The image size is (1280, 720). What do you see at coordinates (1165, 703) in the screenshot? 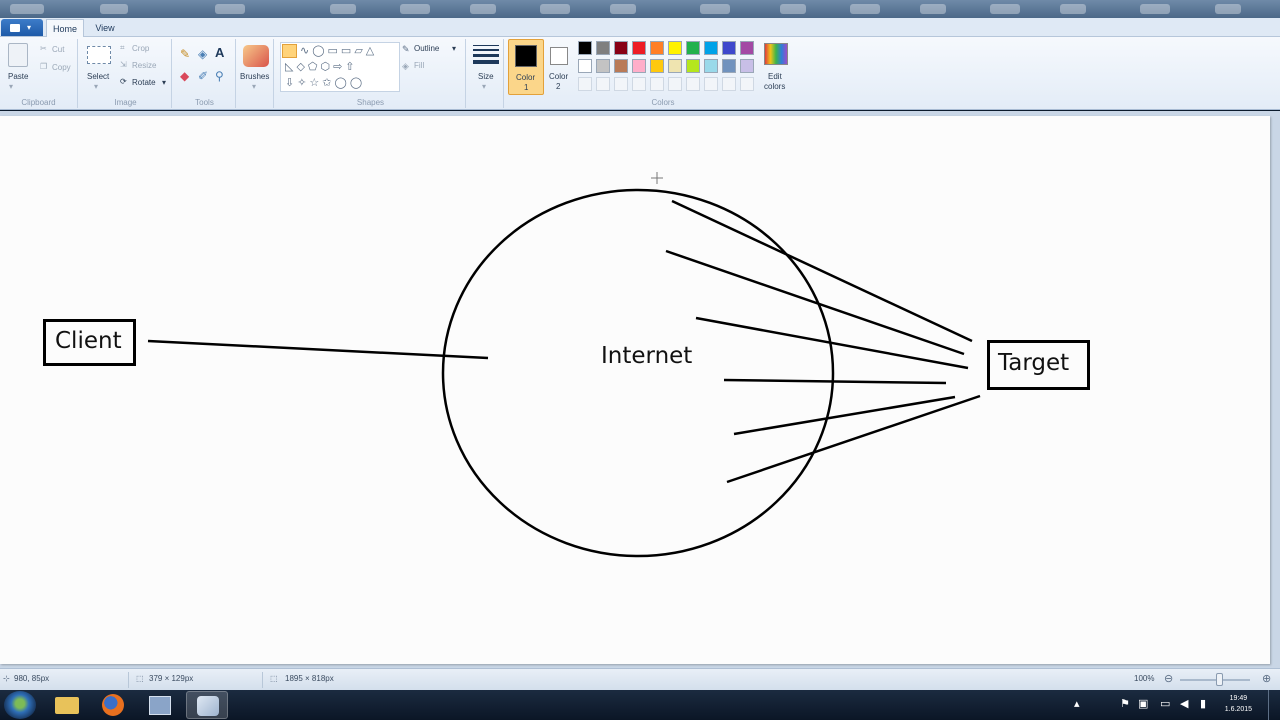
I see `tray-display-icon: ▭` at bounding box center [1165, 703].